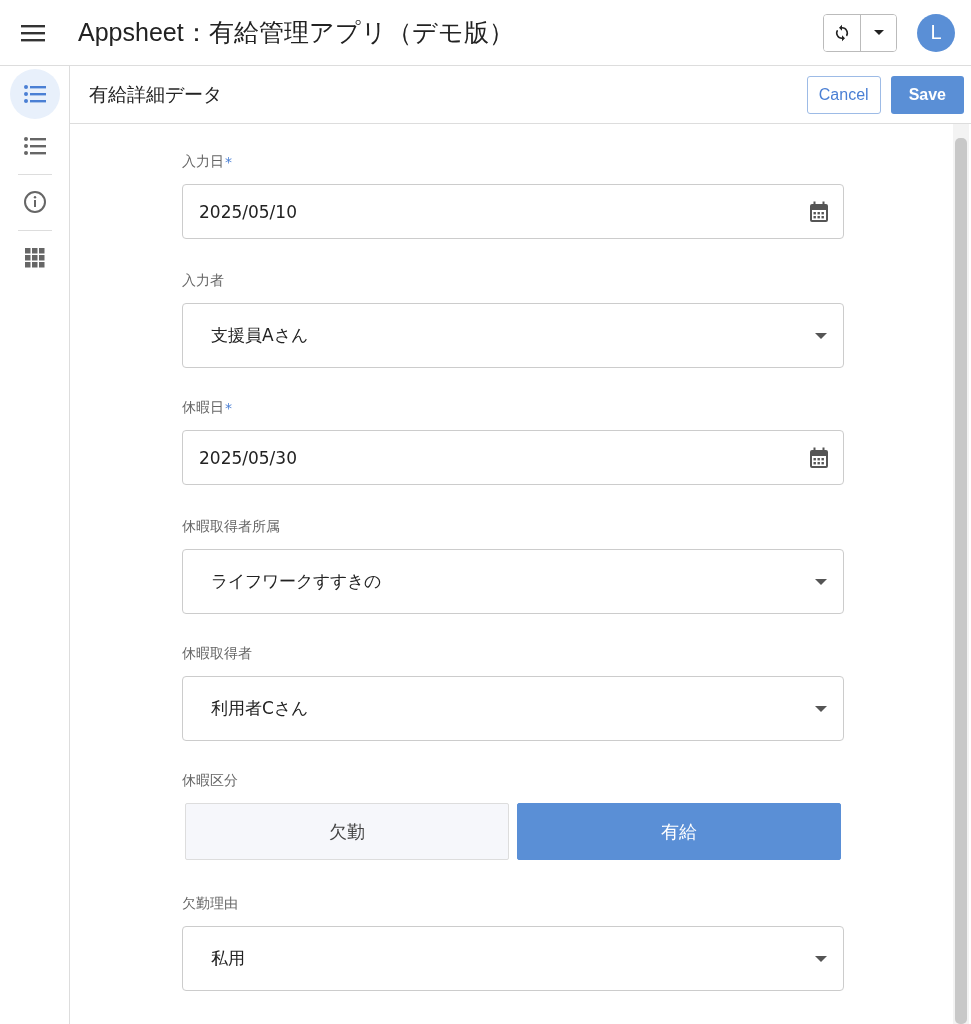  Describe the element at coordinates (513, 457) in the screenshot. I see `date-field: 2025/05/30` at that location.